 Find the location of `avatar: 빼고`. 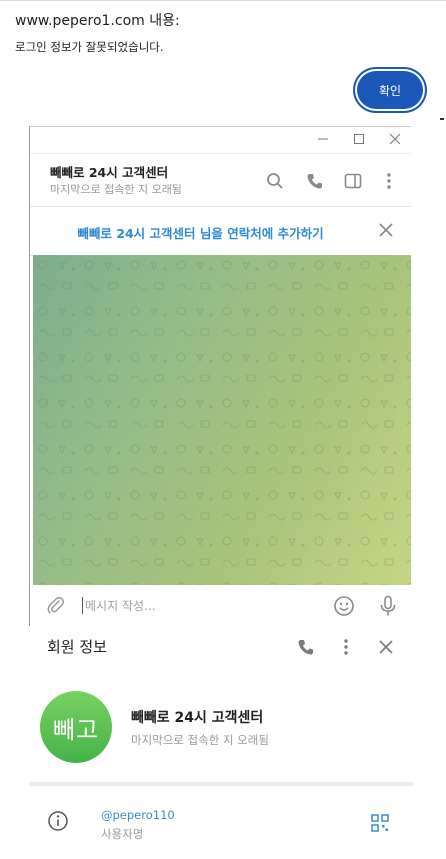

avatar: 빼고 is located at coordinates (76, 727).